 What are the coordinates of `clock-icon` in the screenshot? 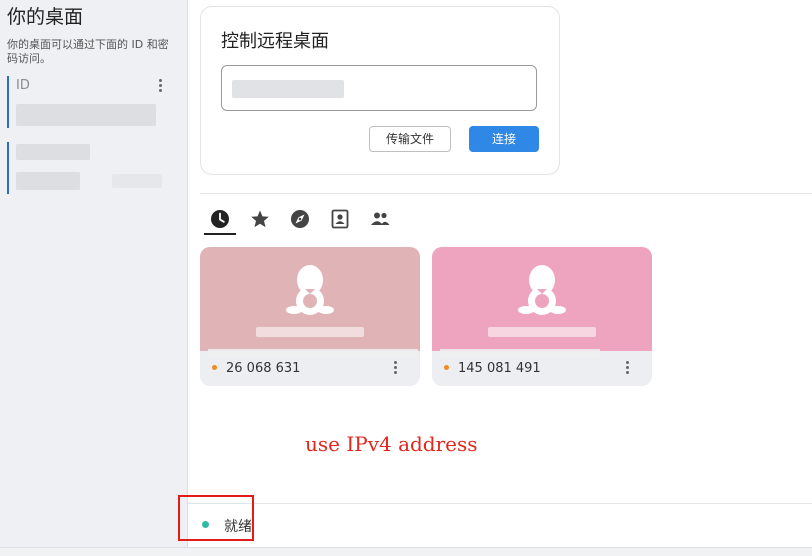 It's located at (220, 219).